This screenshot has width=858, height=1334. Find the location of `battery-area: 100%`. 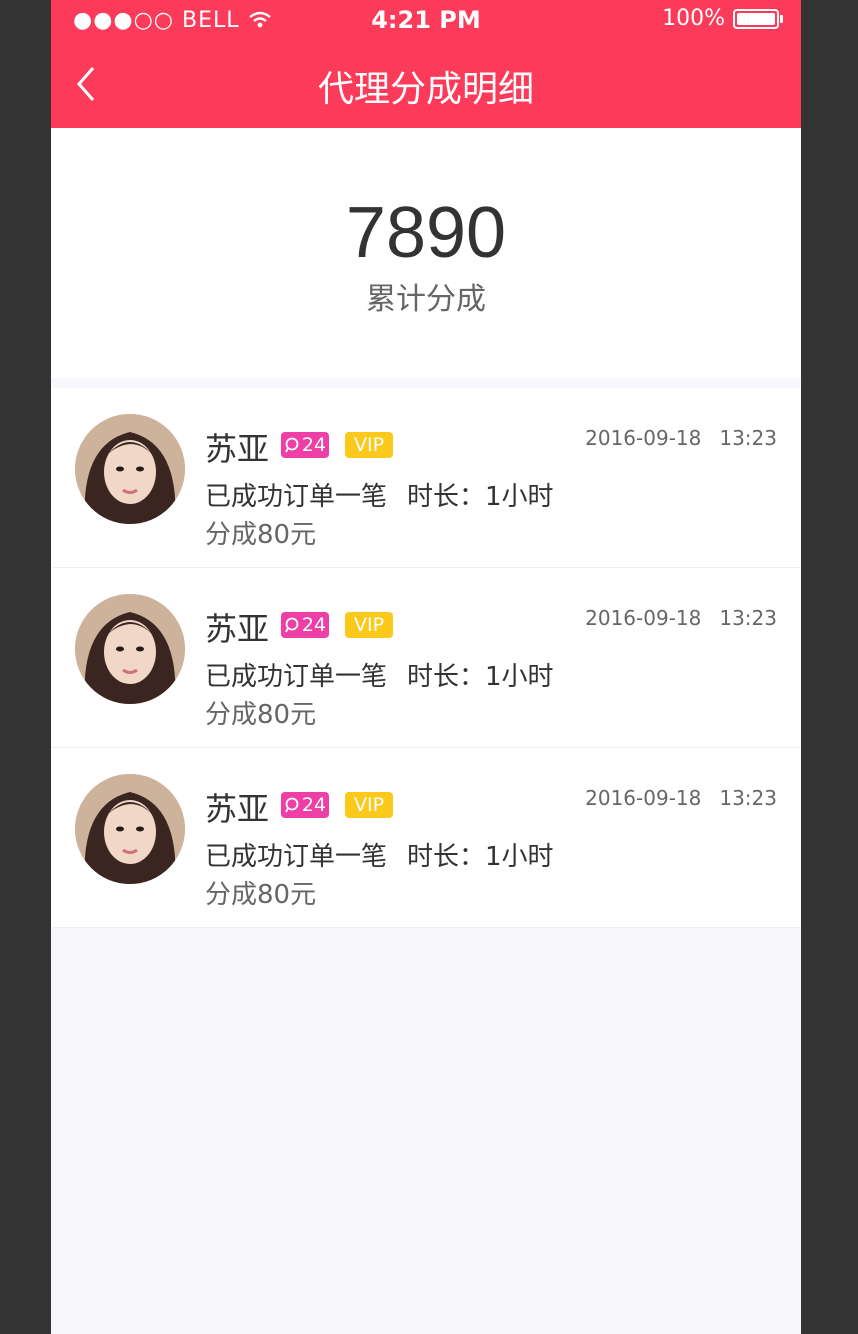

battery-area: 100% is located at coordinates (722, 18).